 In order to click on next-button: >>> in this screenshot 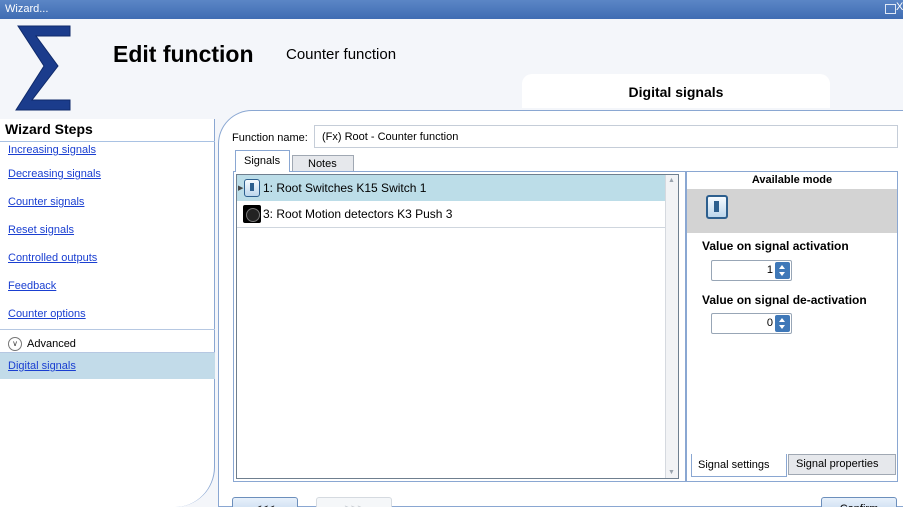, I will do `click(354, 502)`.